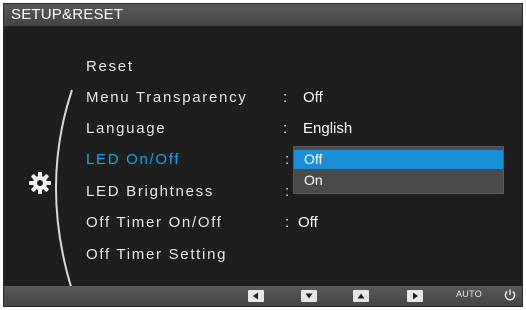  Describe the element at coordinates (256, 296) in the screenshot. I see `left-arrow-icon` at that location.